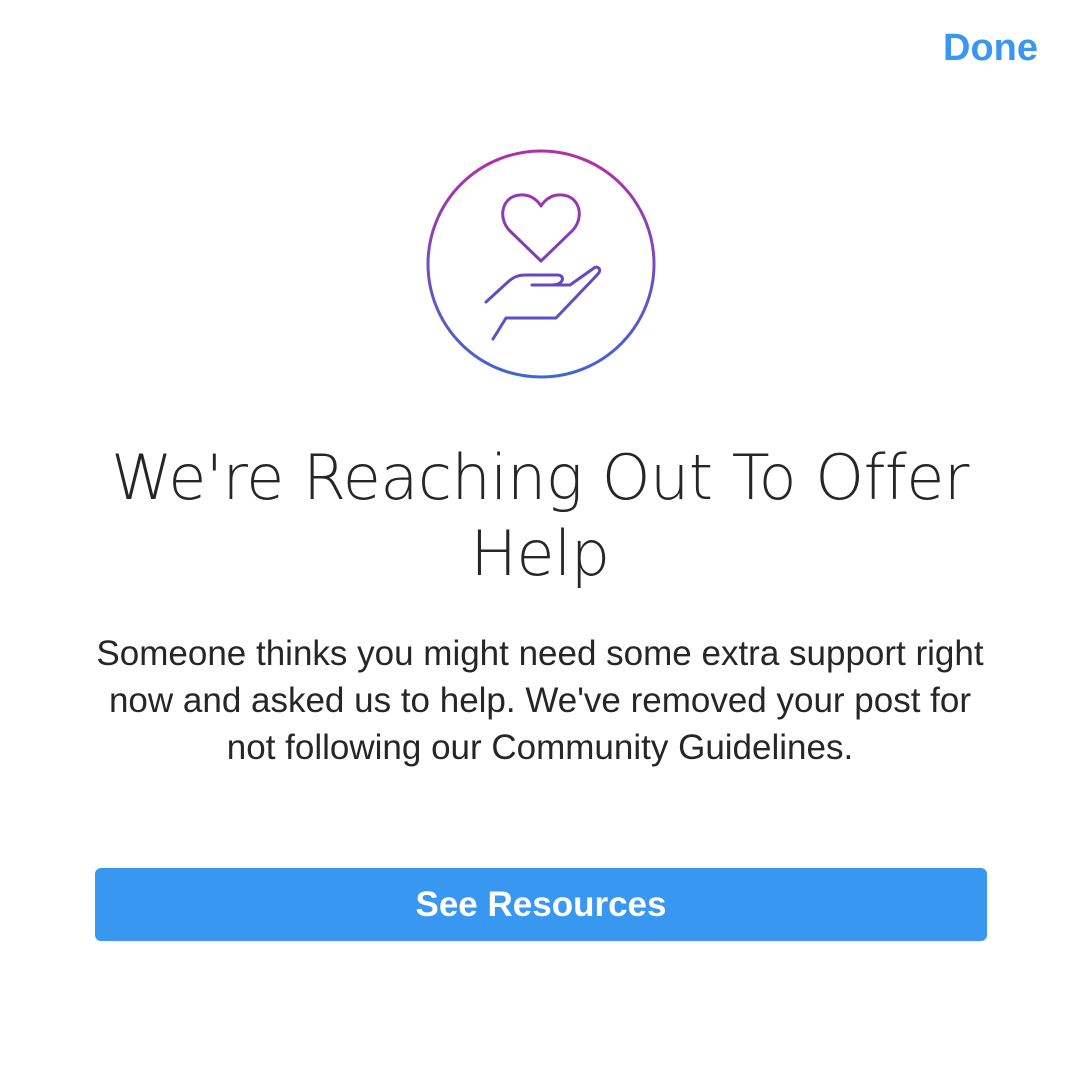 The width and height of the screenshot is (1080, 1080). Describe the element at coordinates (541, 228) in the screenshot. I see `heart-icon` at that location.